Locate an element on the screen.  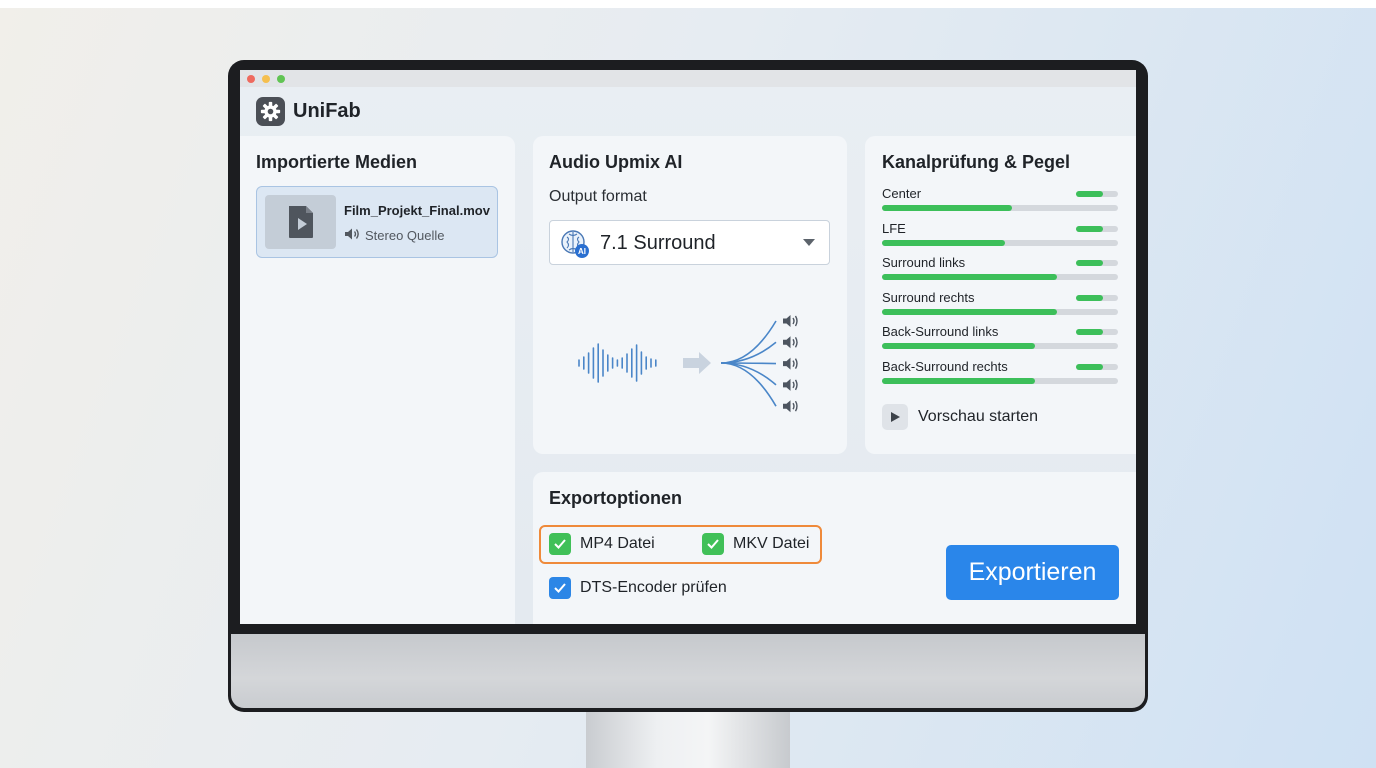
channel-panel-title: Kanalprüfung & Pegel is located at coordinates (976, 162).